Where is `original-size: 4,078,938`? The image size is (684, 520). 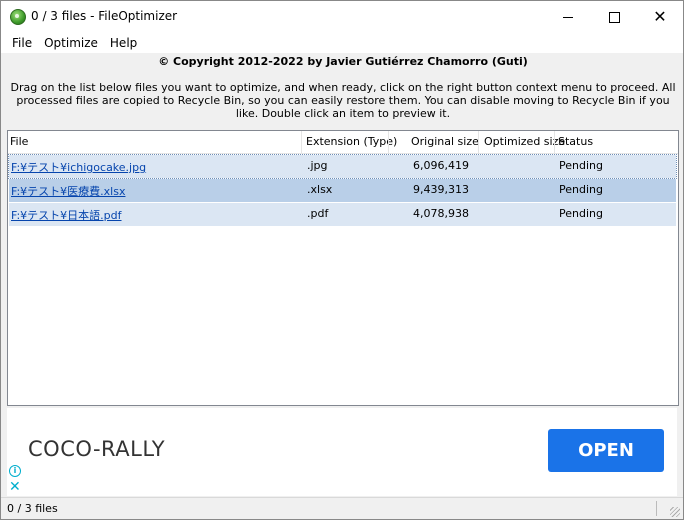
original-size: 4,078,938 is located at coordinates (441, 213).